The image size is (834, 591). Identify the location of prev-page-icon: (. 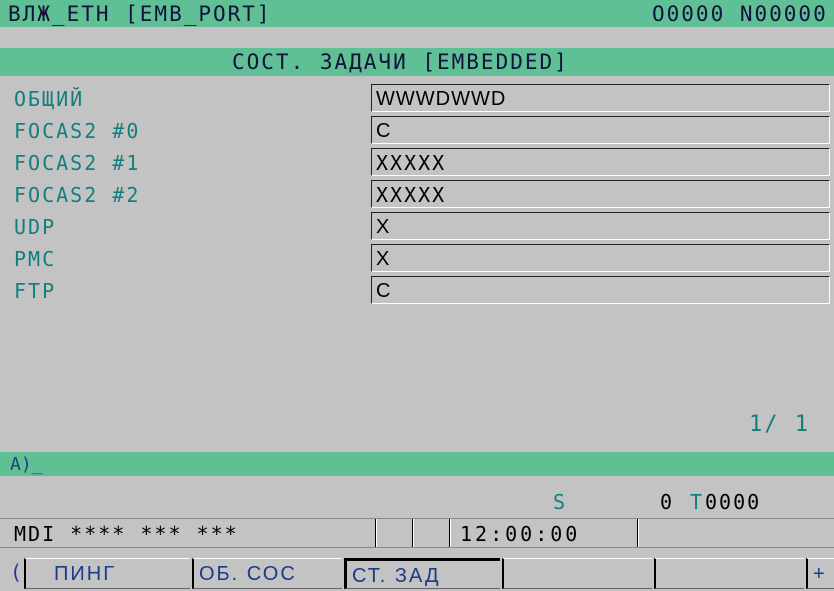
(16, 572).